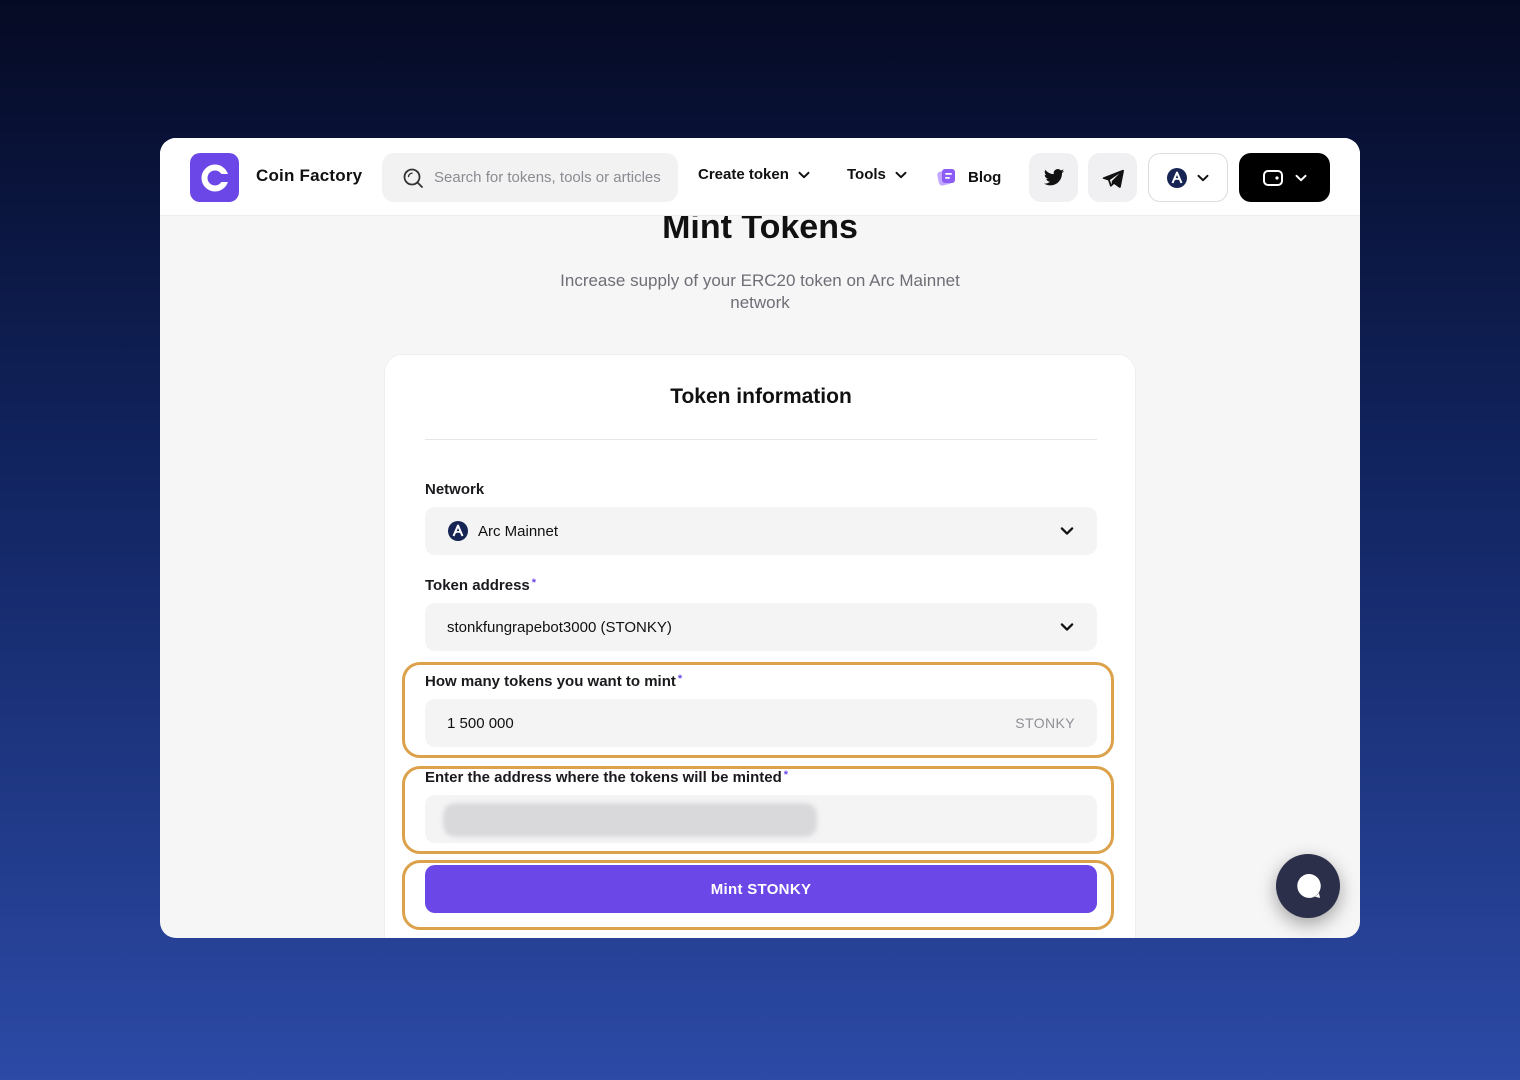  I want to click on telegram-icon, so click(1113, 178).